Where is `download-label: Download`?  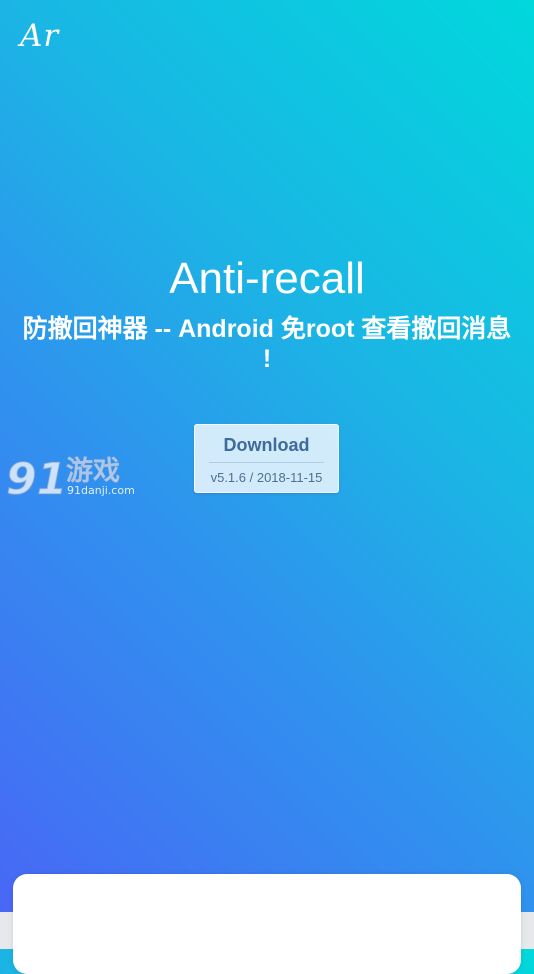
download-label: Download is located at coordinates (266, 449).